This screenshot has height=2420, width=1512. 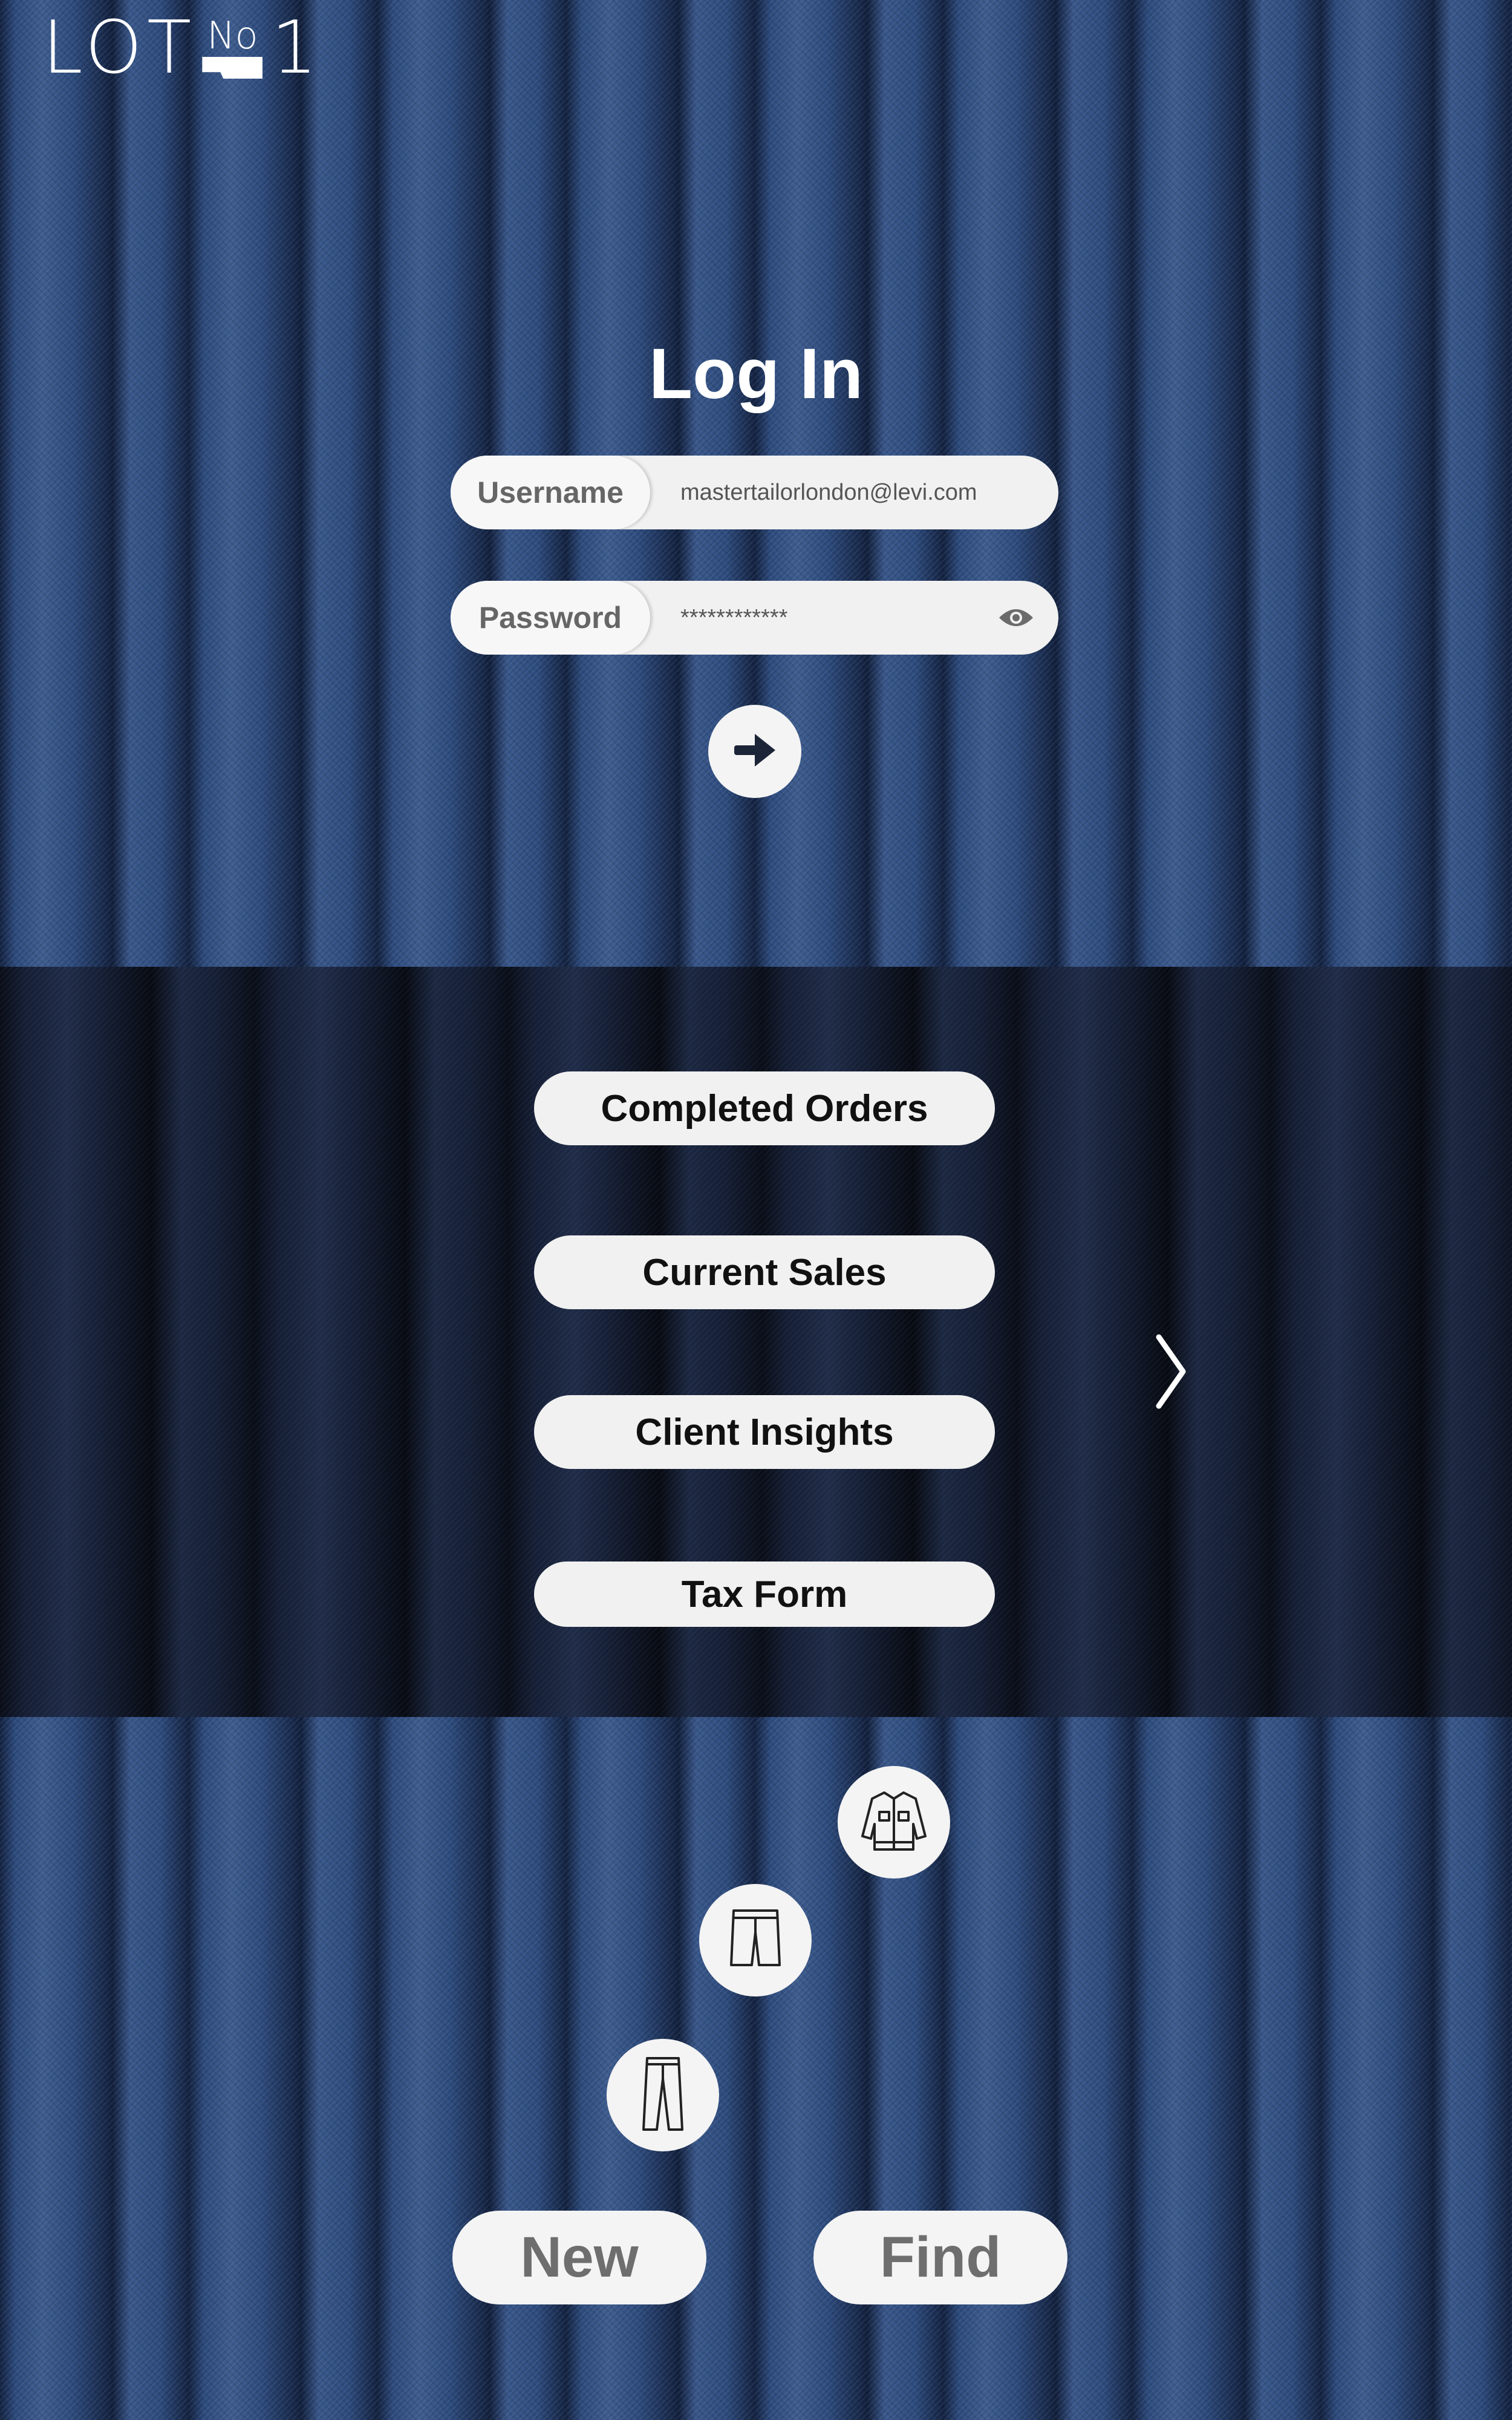 What do you see at coordinates (765, 1432) in the screenshot?
I see `client-insights-button: Client Insights` at bounding box center [765, 1432].